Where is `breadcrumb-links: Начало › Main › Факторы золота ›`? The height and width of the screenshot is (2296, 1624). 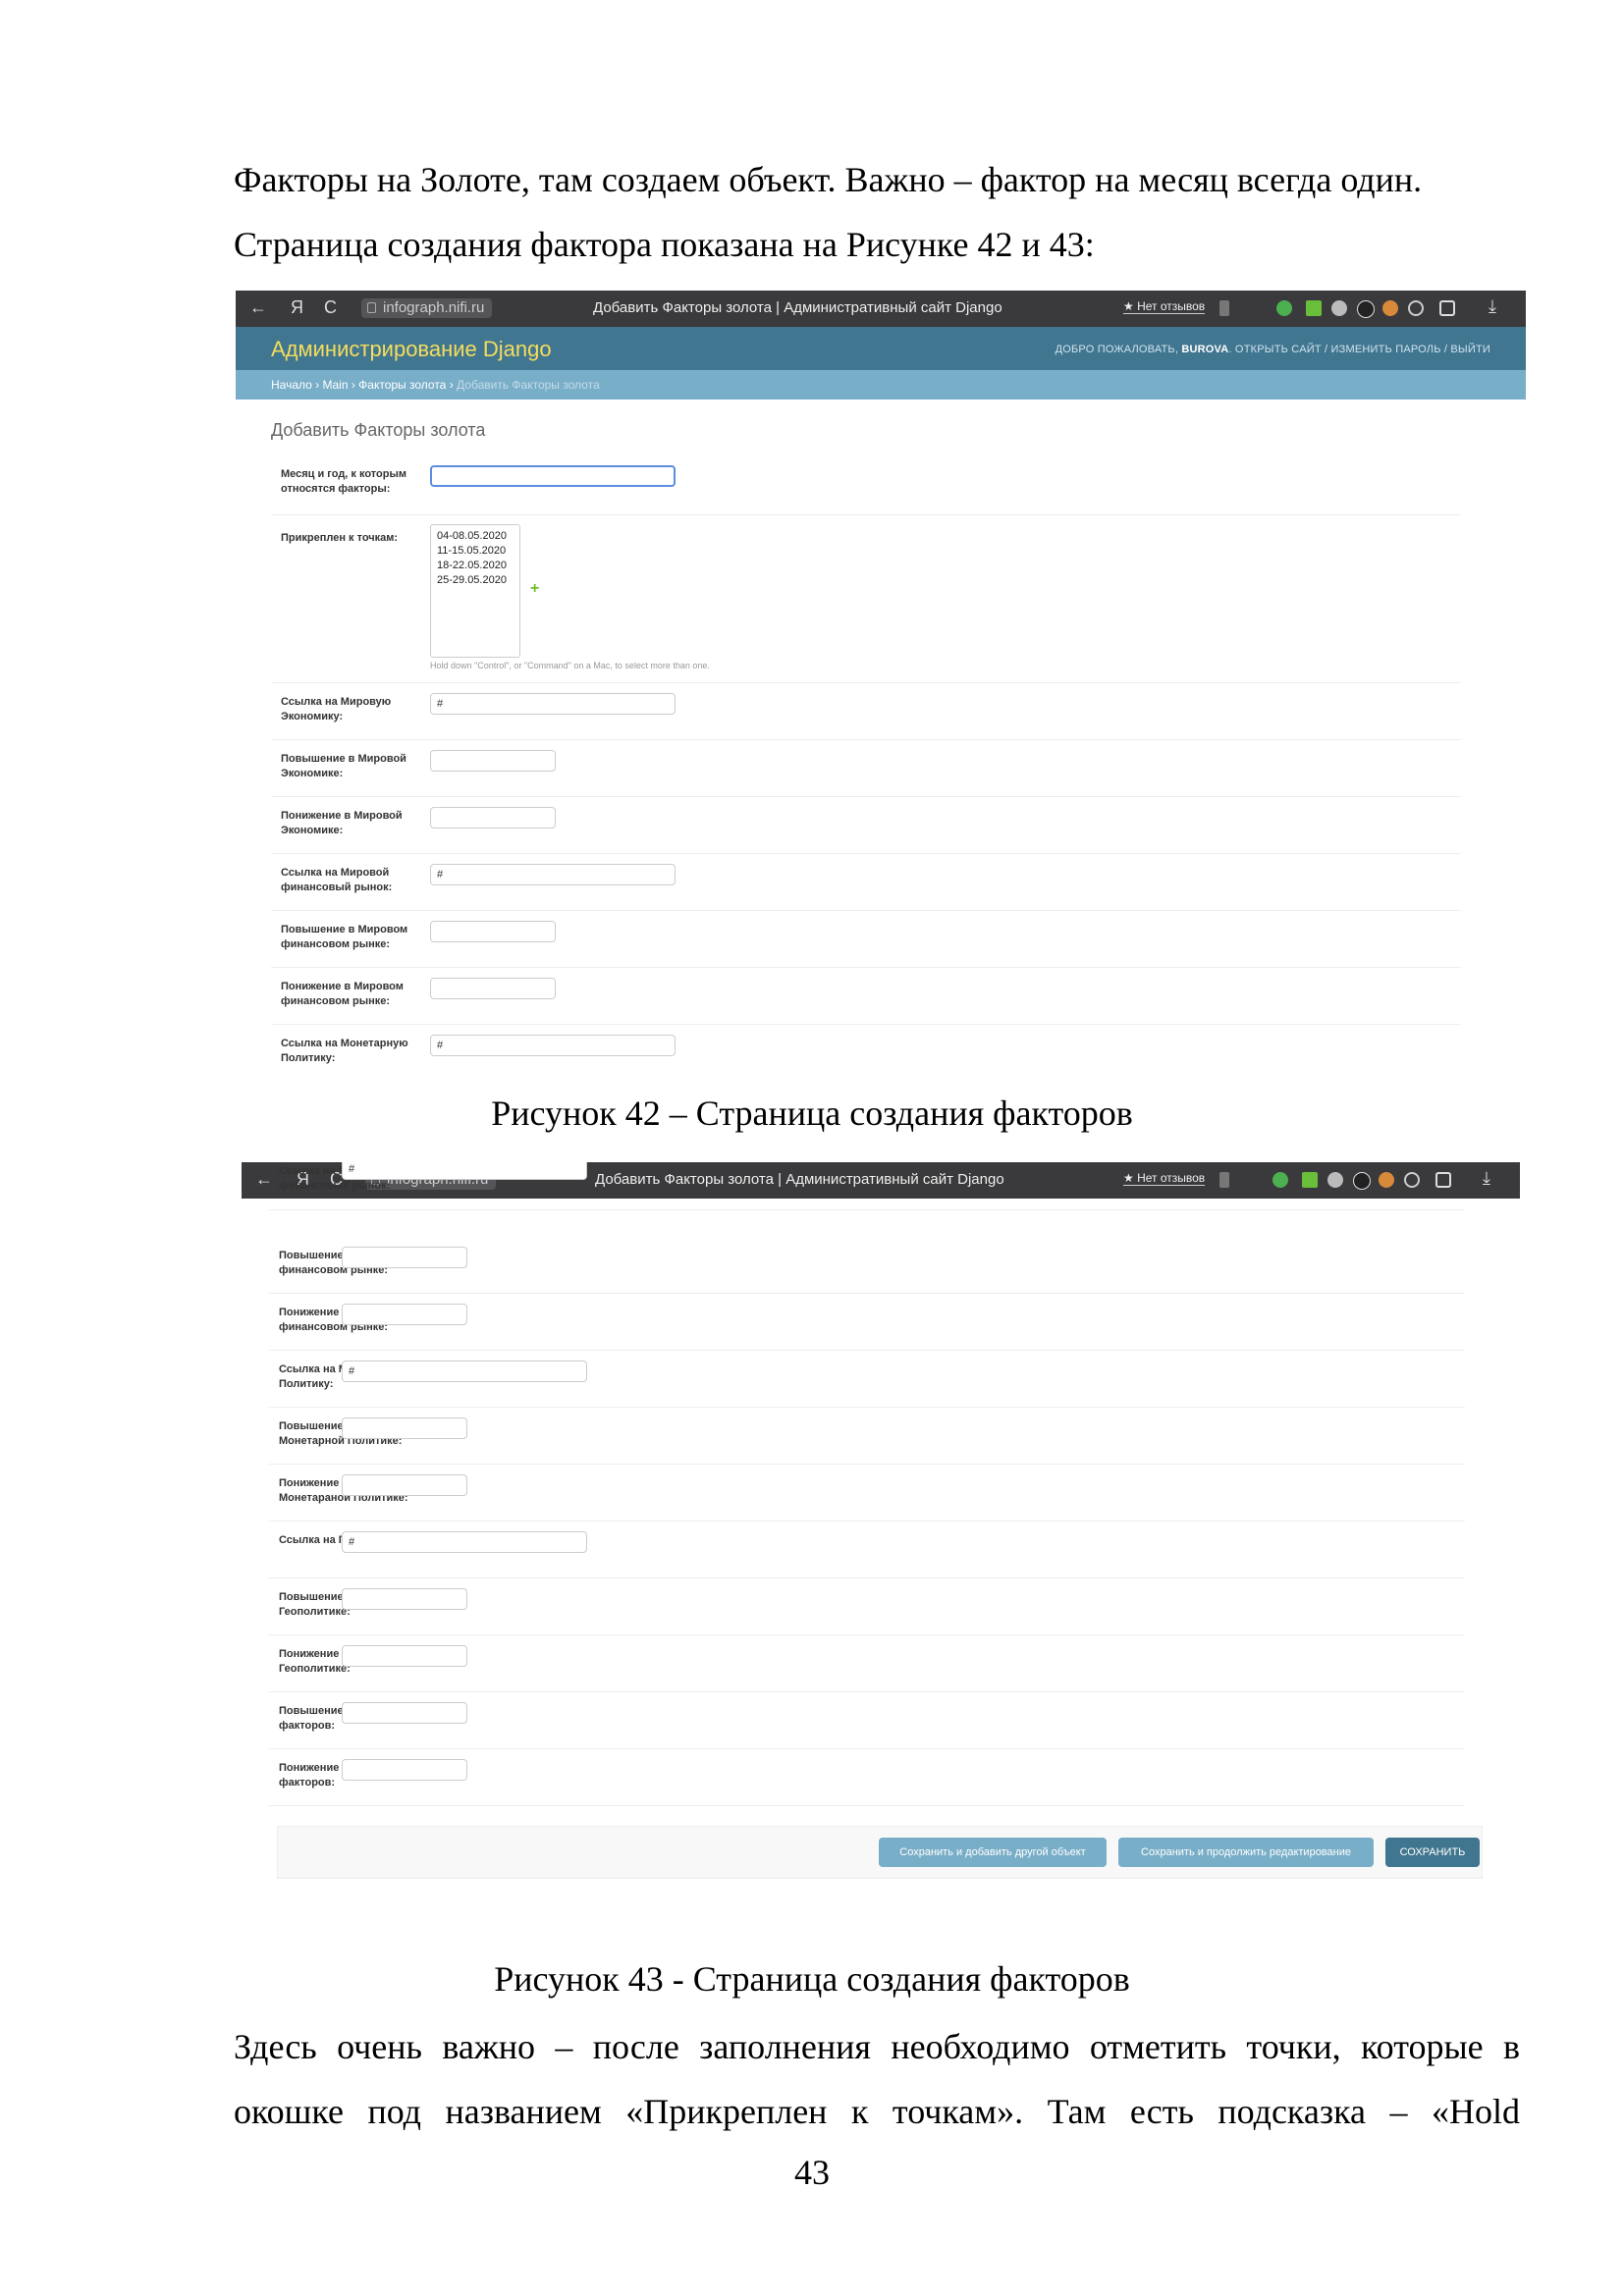
breadcrumb-links: Начало › Main › Факторы золота › is located at coordinates (362, 385).